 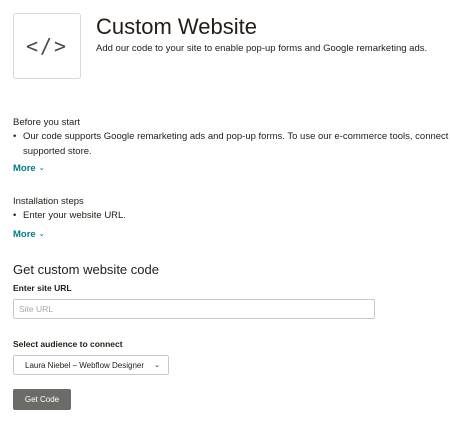 I want to click on audience-select: Laura Niebel – Webflow Designer ⌄, so click(x=91, y=365).